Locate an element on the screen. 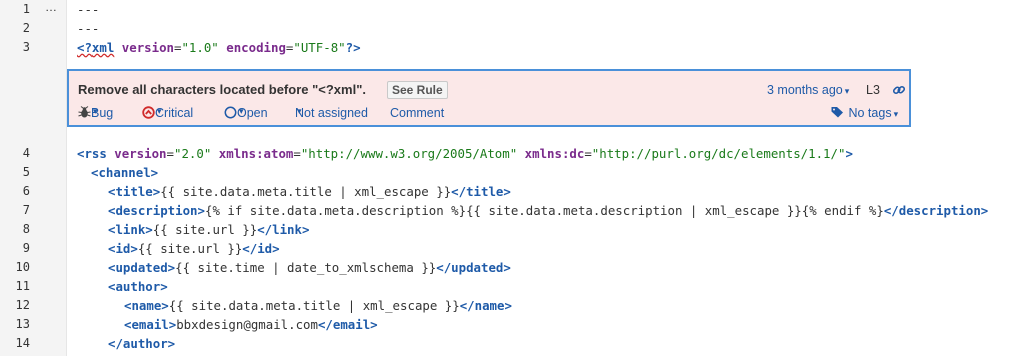 This screenshot has height=356, width=1024. line-number: 6 is located at coordinates (26, 191).